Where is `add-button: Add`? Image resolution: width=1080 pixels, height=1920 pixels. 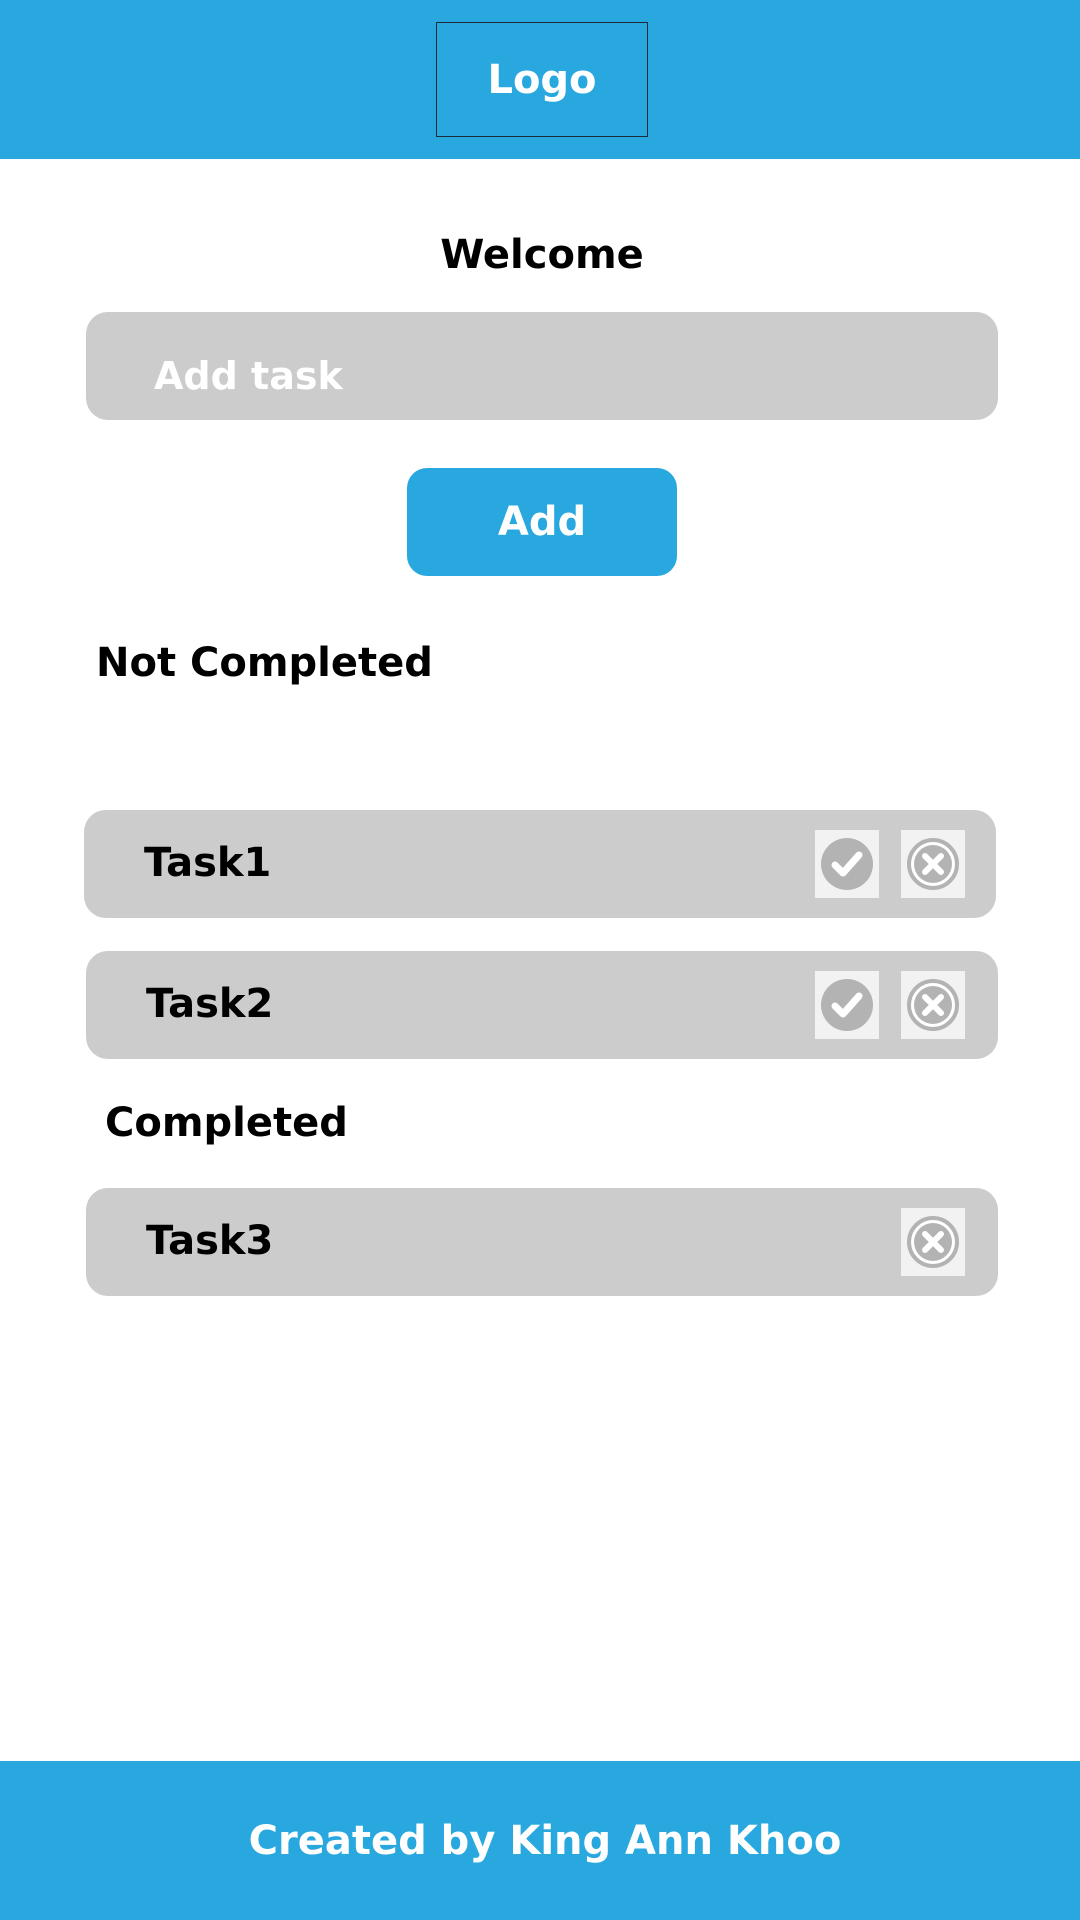
add-button: Add is located at coordinates (542, 522).